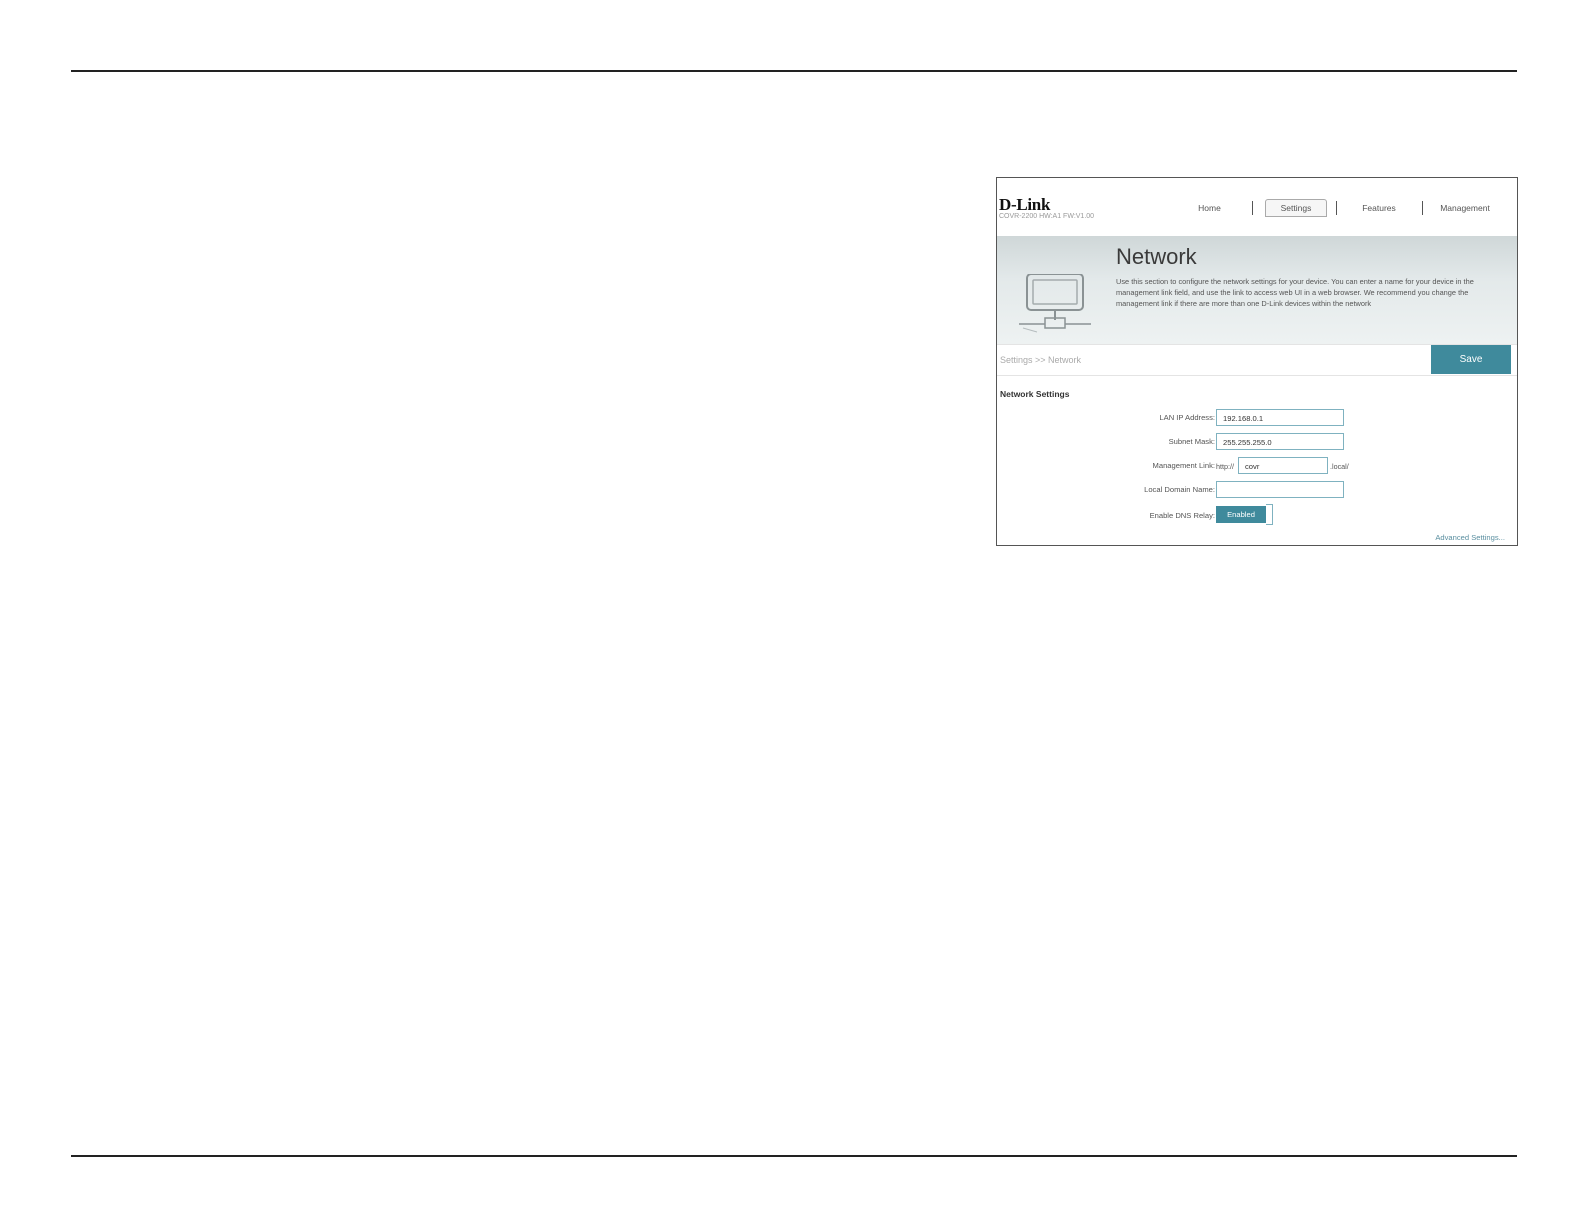 The width and height of the screenshot is (1584, 1224). What do you see at coordinates (1241, 514) in the screenshot?
I see `dns-relay-toggle: Enabled` at bounding box center [1241, 514].